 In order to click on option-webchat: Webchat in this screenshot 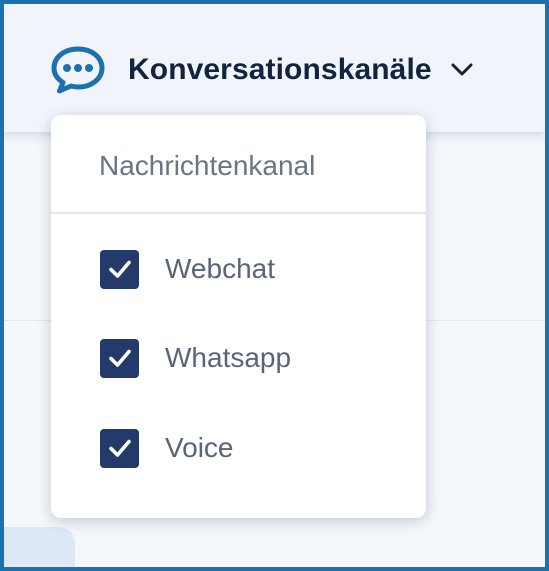, I will do `click(187, 269)`.